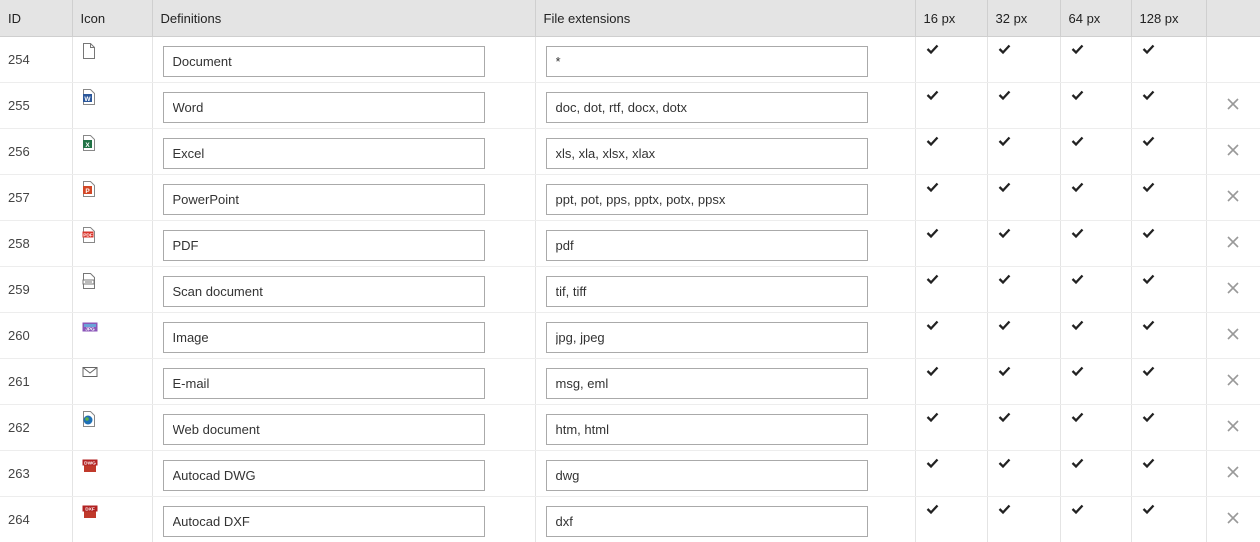  What do you see at coordinates (1233, 18) in the screenshot?
I see `header-actions` at bounding box center [1233, 18].